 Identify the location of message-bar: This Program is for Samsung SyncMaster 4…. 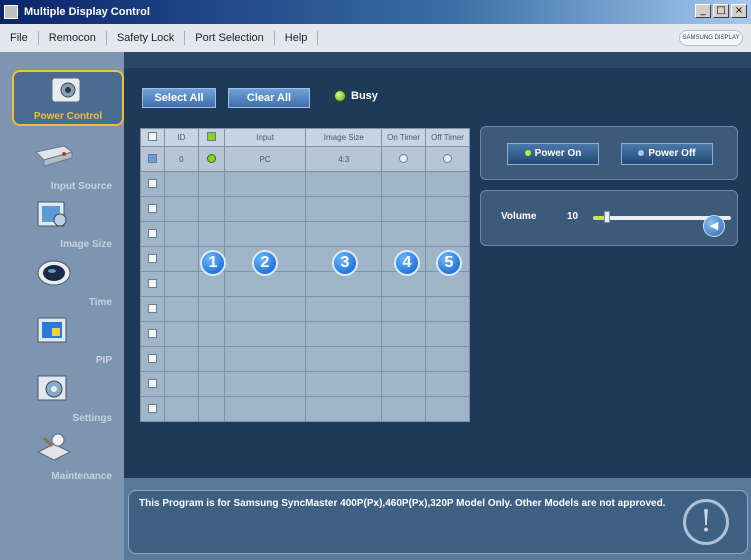
(437, 519).